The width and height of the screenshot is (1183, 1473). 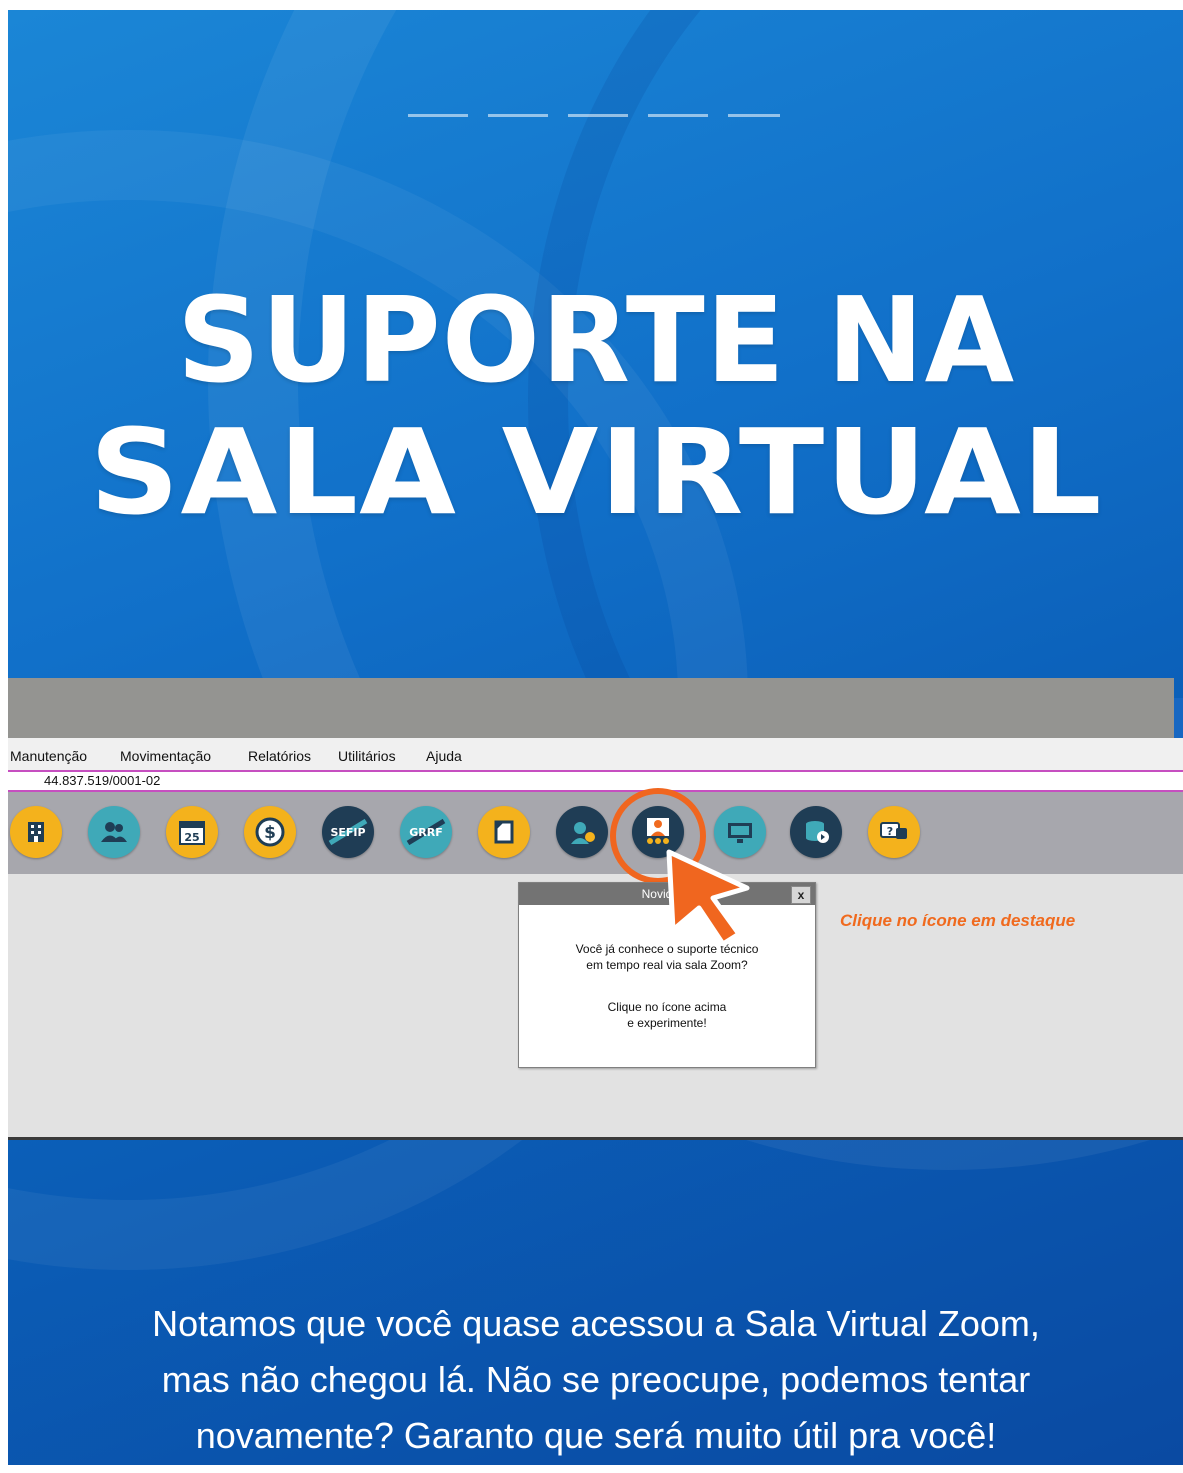 I want to click on help-chat-icon: ?, so click(x=894, y=832).